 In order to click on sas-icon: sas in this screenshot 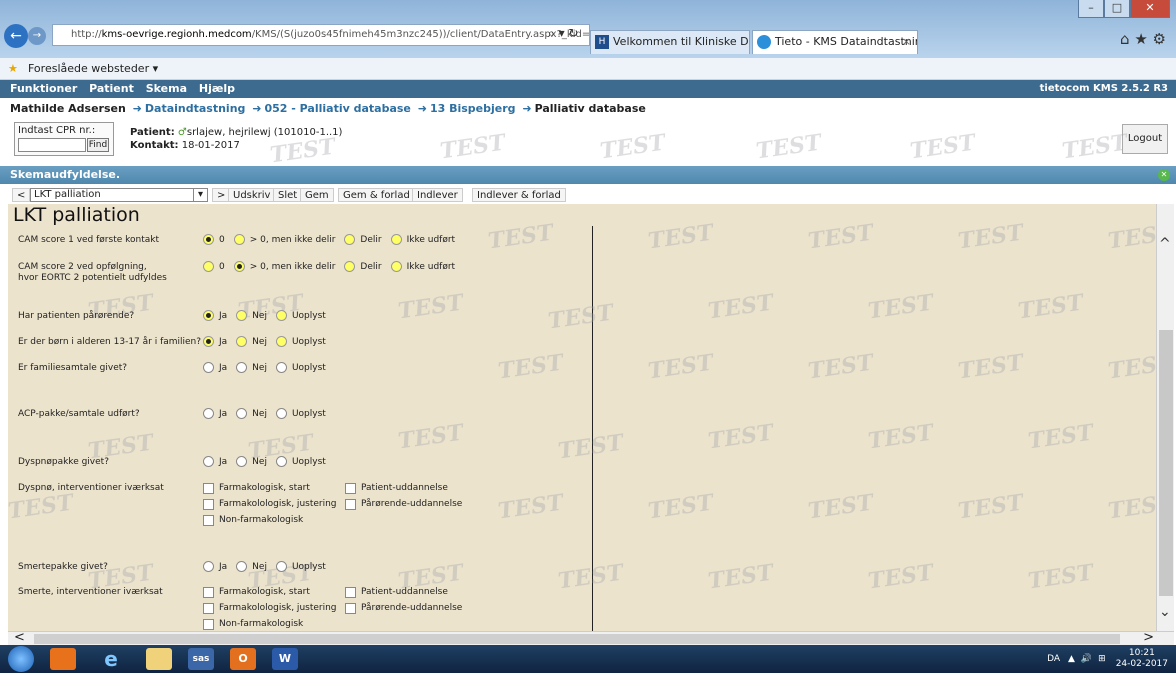, I will do `click(201, 659)`.